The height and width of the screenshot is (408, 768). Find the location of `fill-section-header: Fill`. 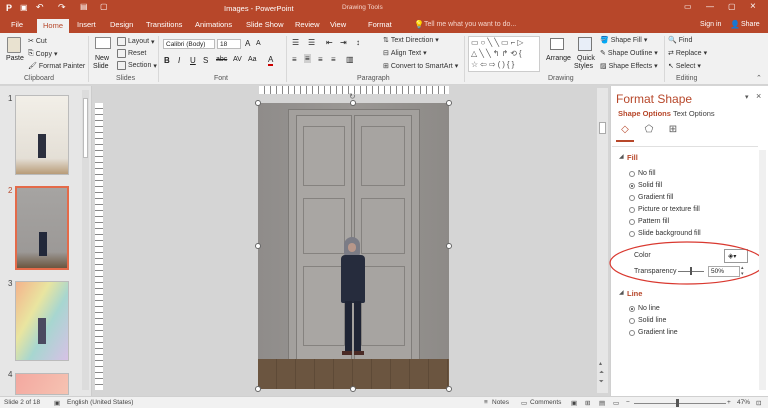

fill-section-header: Fill is located at coordinates (632, 157).